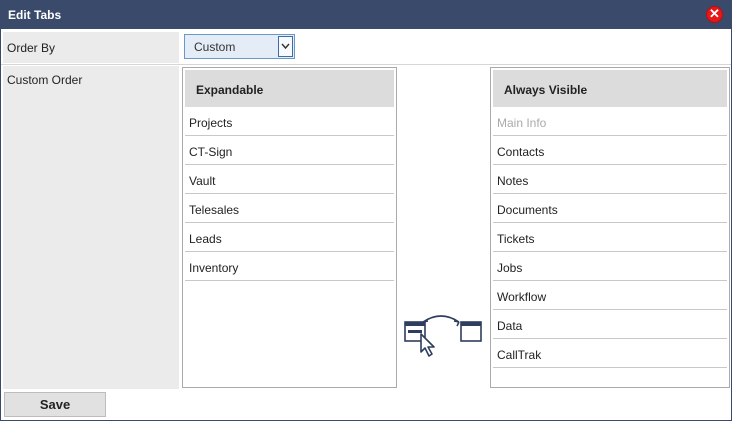 Image resolution: width=732 pixels, height=421 pixels. I want to click on list-item-label: Inventory, so click(214, 268).